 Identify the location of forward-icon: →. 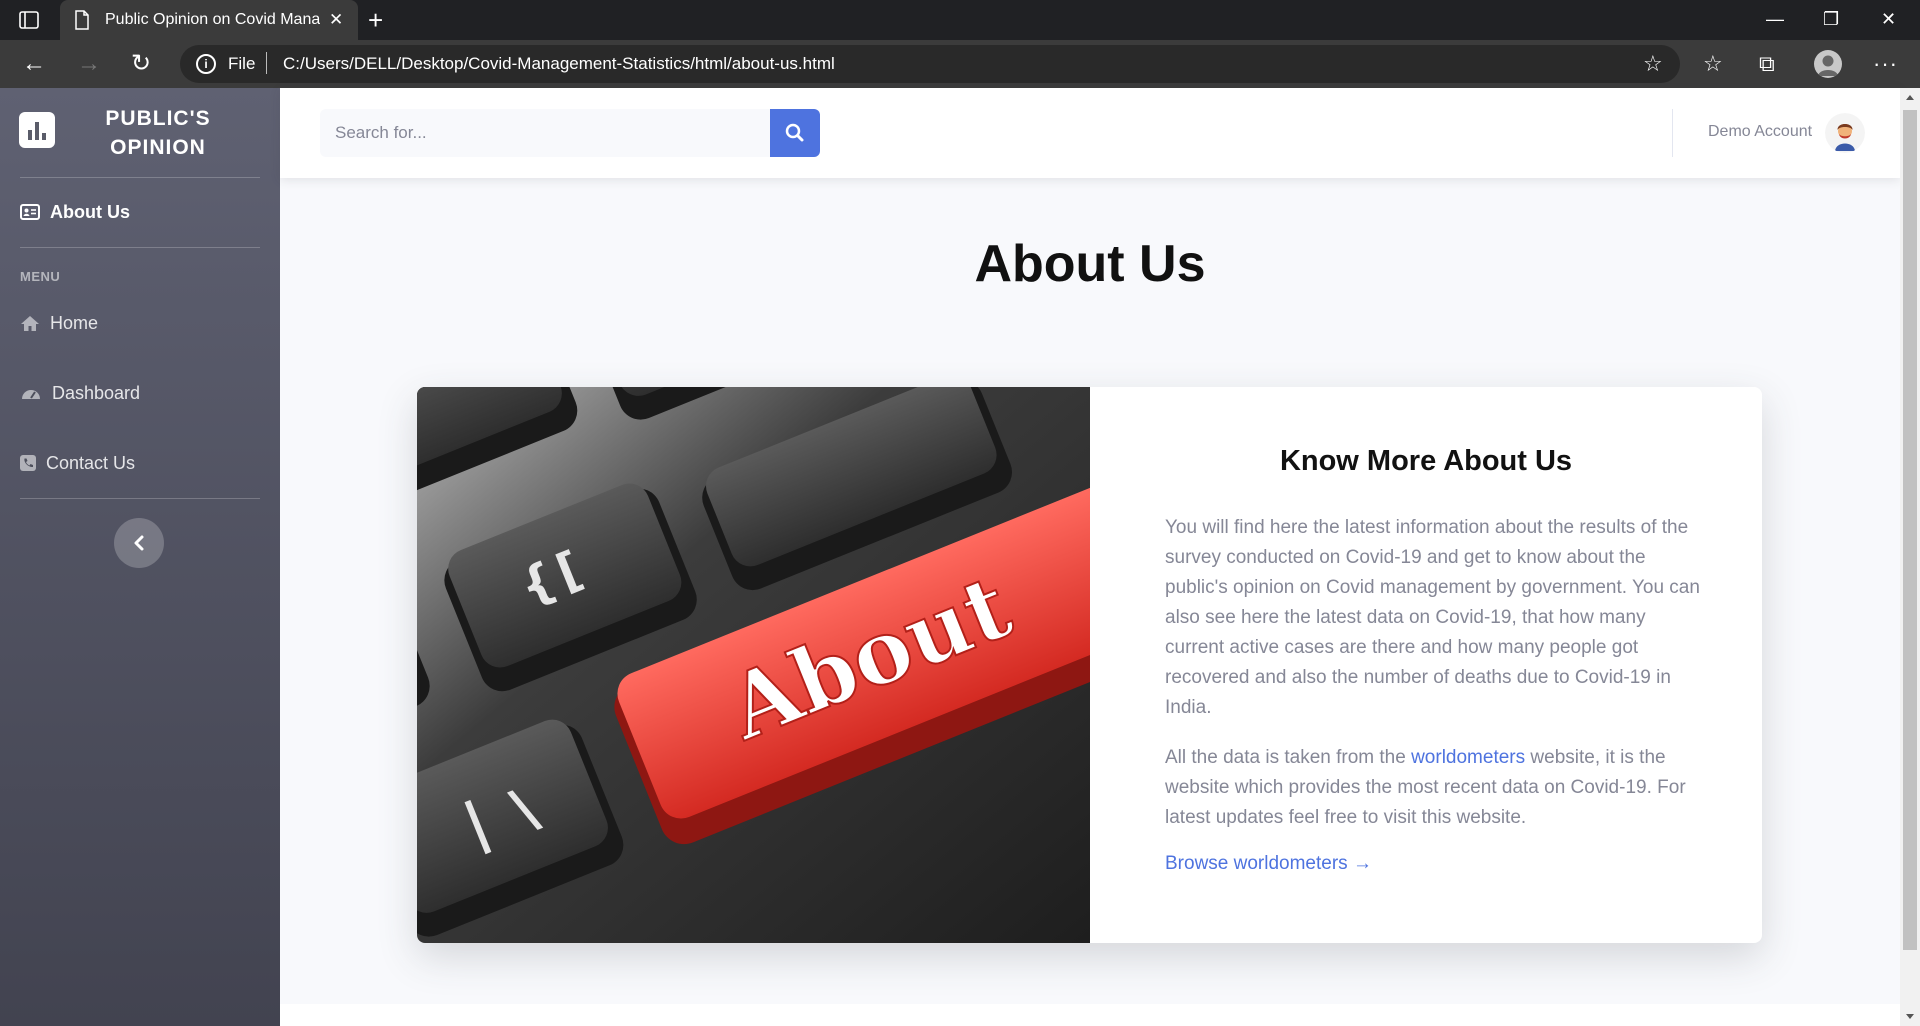
(89, 64).